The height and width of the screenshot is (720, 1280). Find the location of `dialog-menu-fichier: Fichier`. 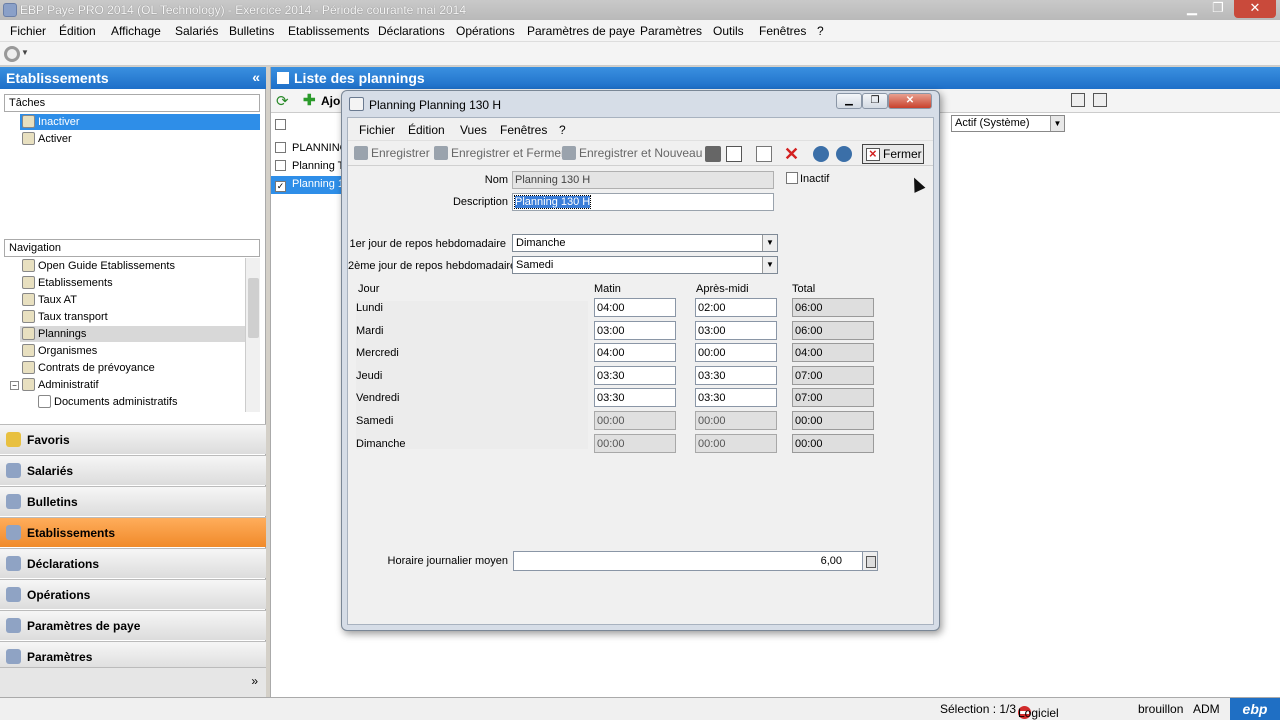

dialog-menu-fichier: Fichier is located at coordinates (377, 130).